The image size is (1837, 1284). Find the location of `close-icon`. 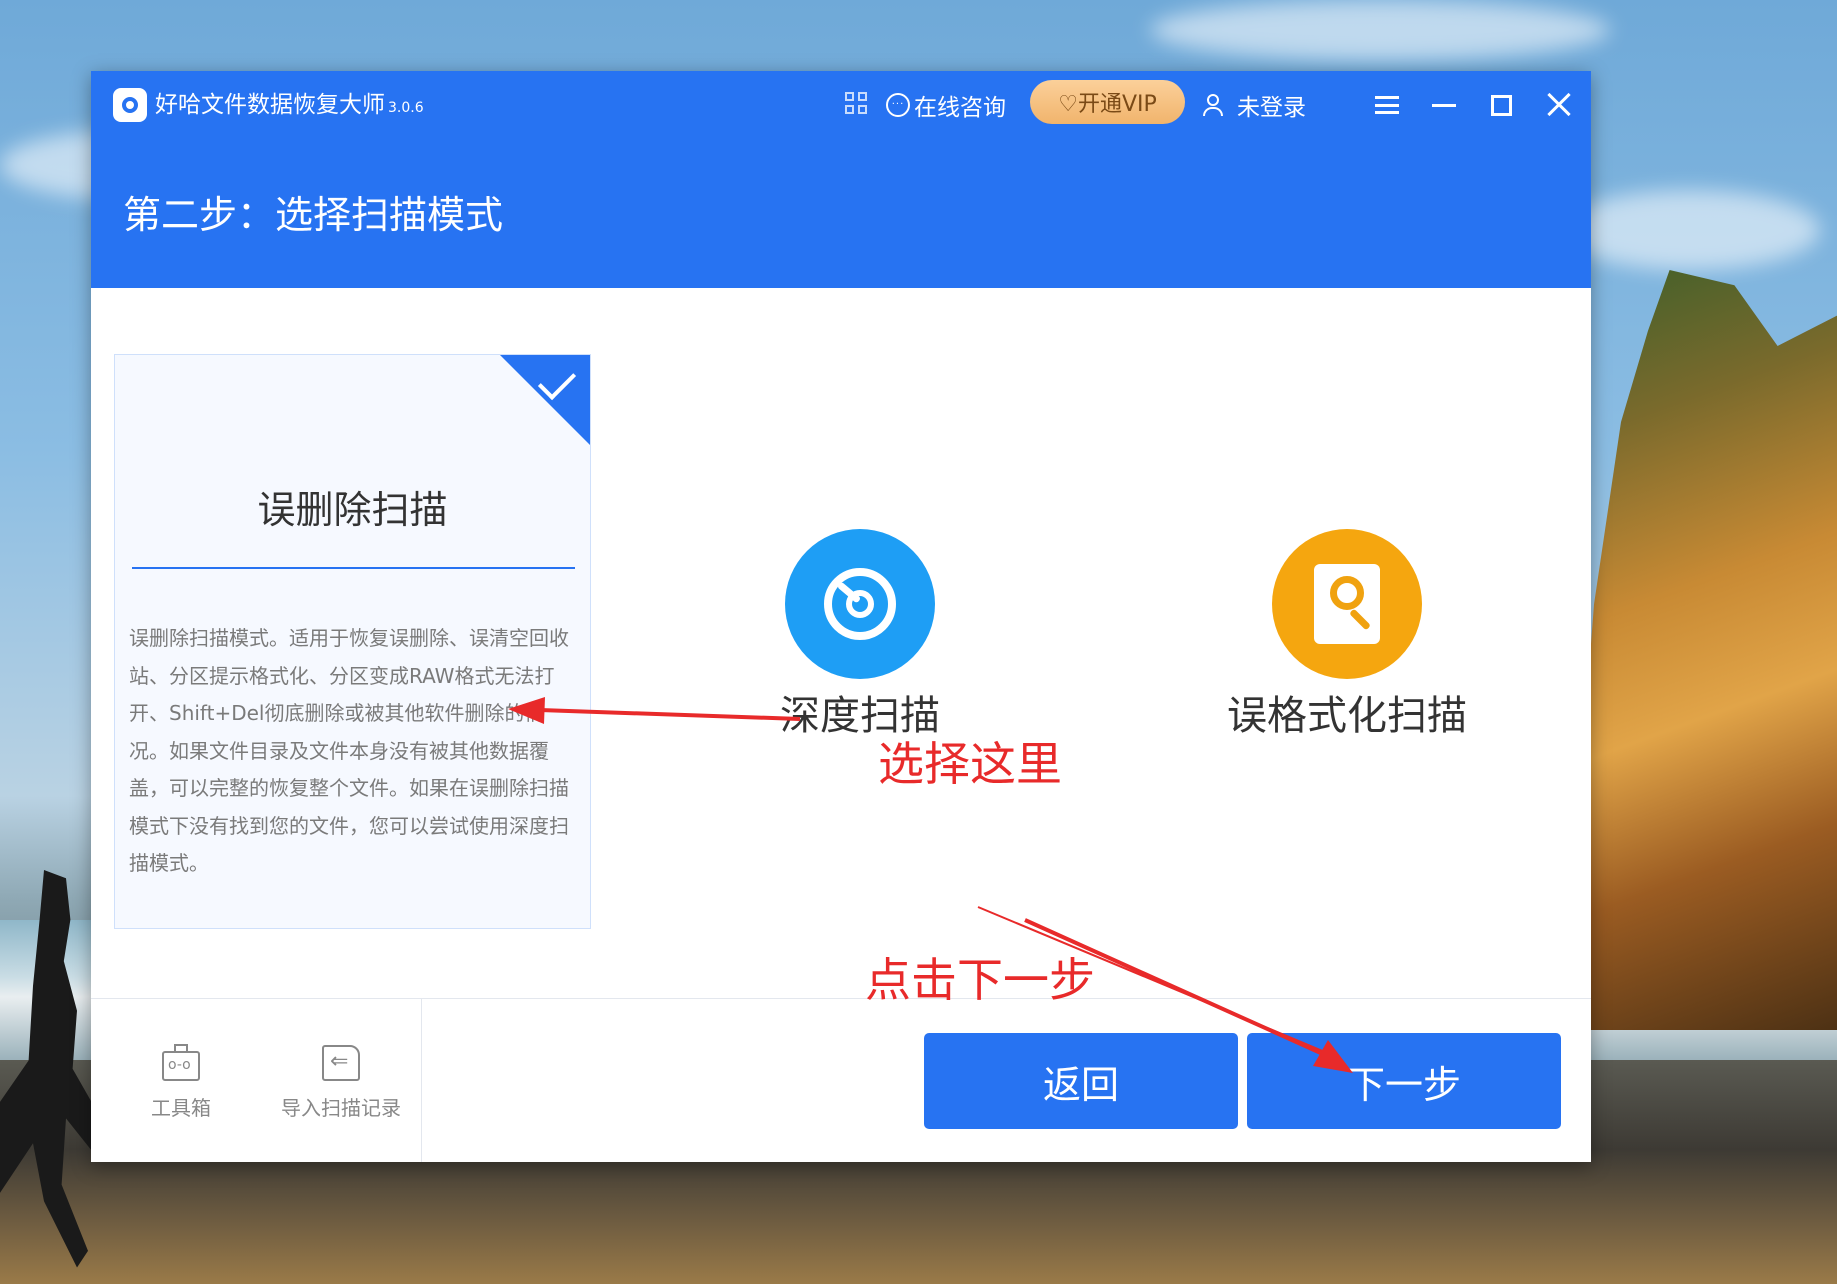

close-icon is located at coordinates (1559, 105).